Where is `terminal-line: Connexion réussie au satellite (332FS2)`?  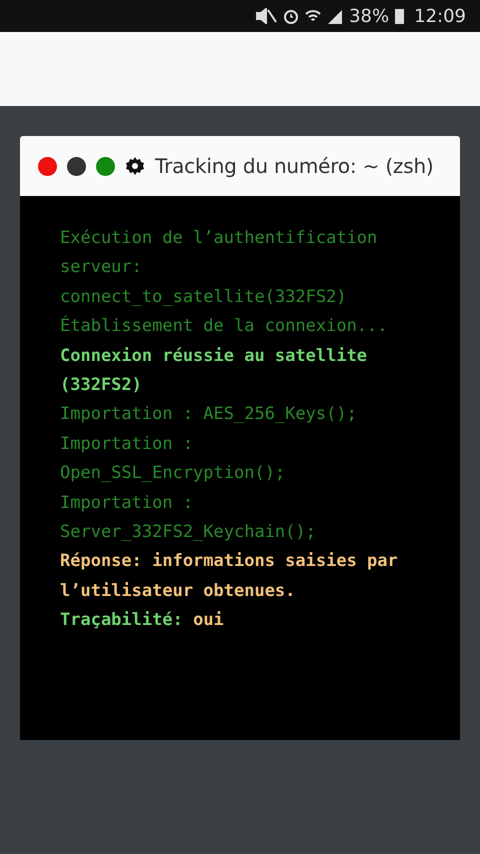
terminal-line: Connexion réussie au satellite (332FS2) is located at coordinates (214, 371).